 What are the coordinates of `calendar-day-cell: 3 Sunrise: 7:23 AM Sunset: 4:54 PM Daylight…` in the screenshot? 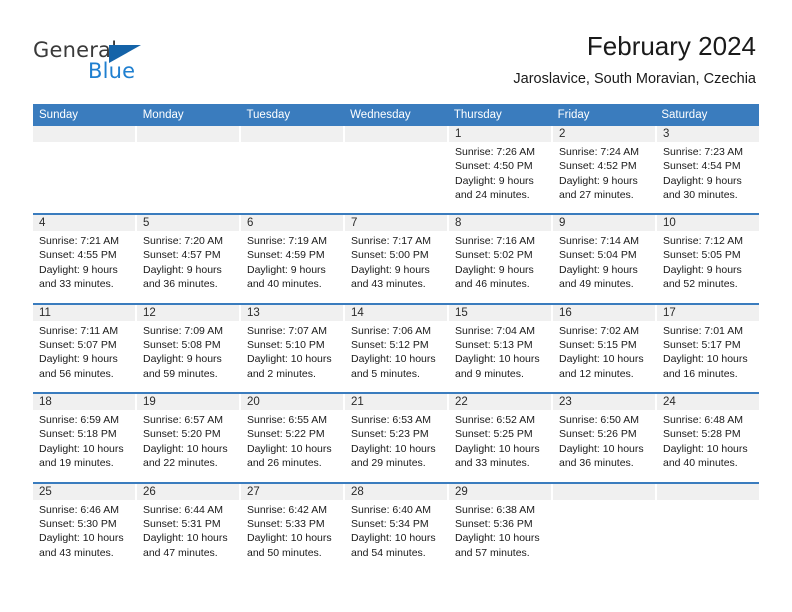 It's located at (708, 169).